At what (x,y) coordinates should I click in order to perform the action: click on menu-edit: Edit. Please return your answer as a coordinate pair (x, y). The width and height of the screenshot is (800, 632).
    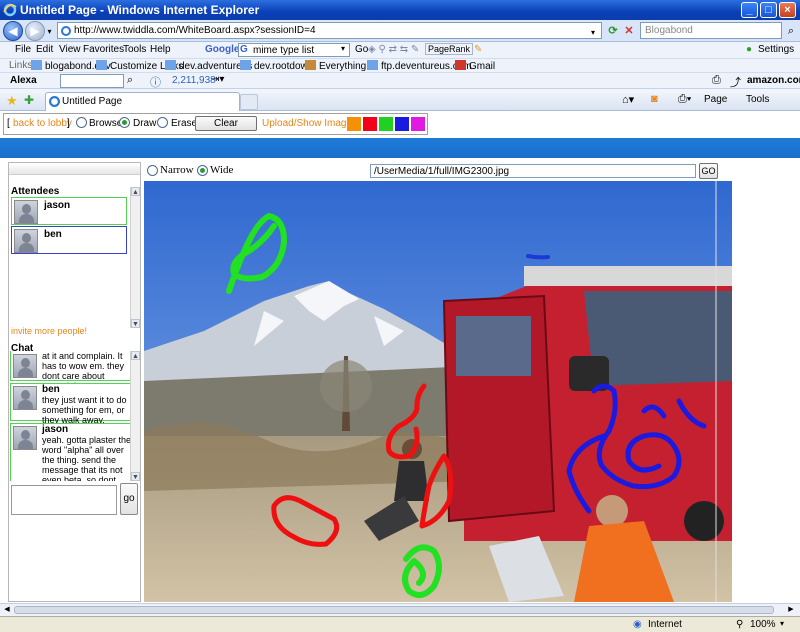
    Looking at the image, I should click on (44, 49).